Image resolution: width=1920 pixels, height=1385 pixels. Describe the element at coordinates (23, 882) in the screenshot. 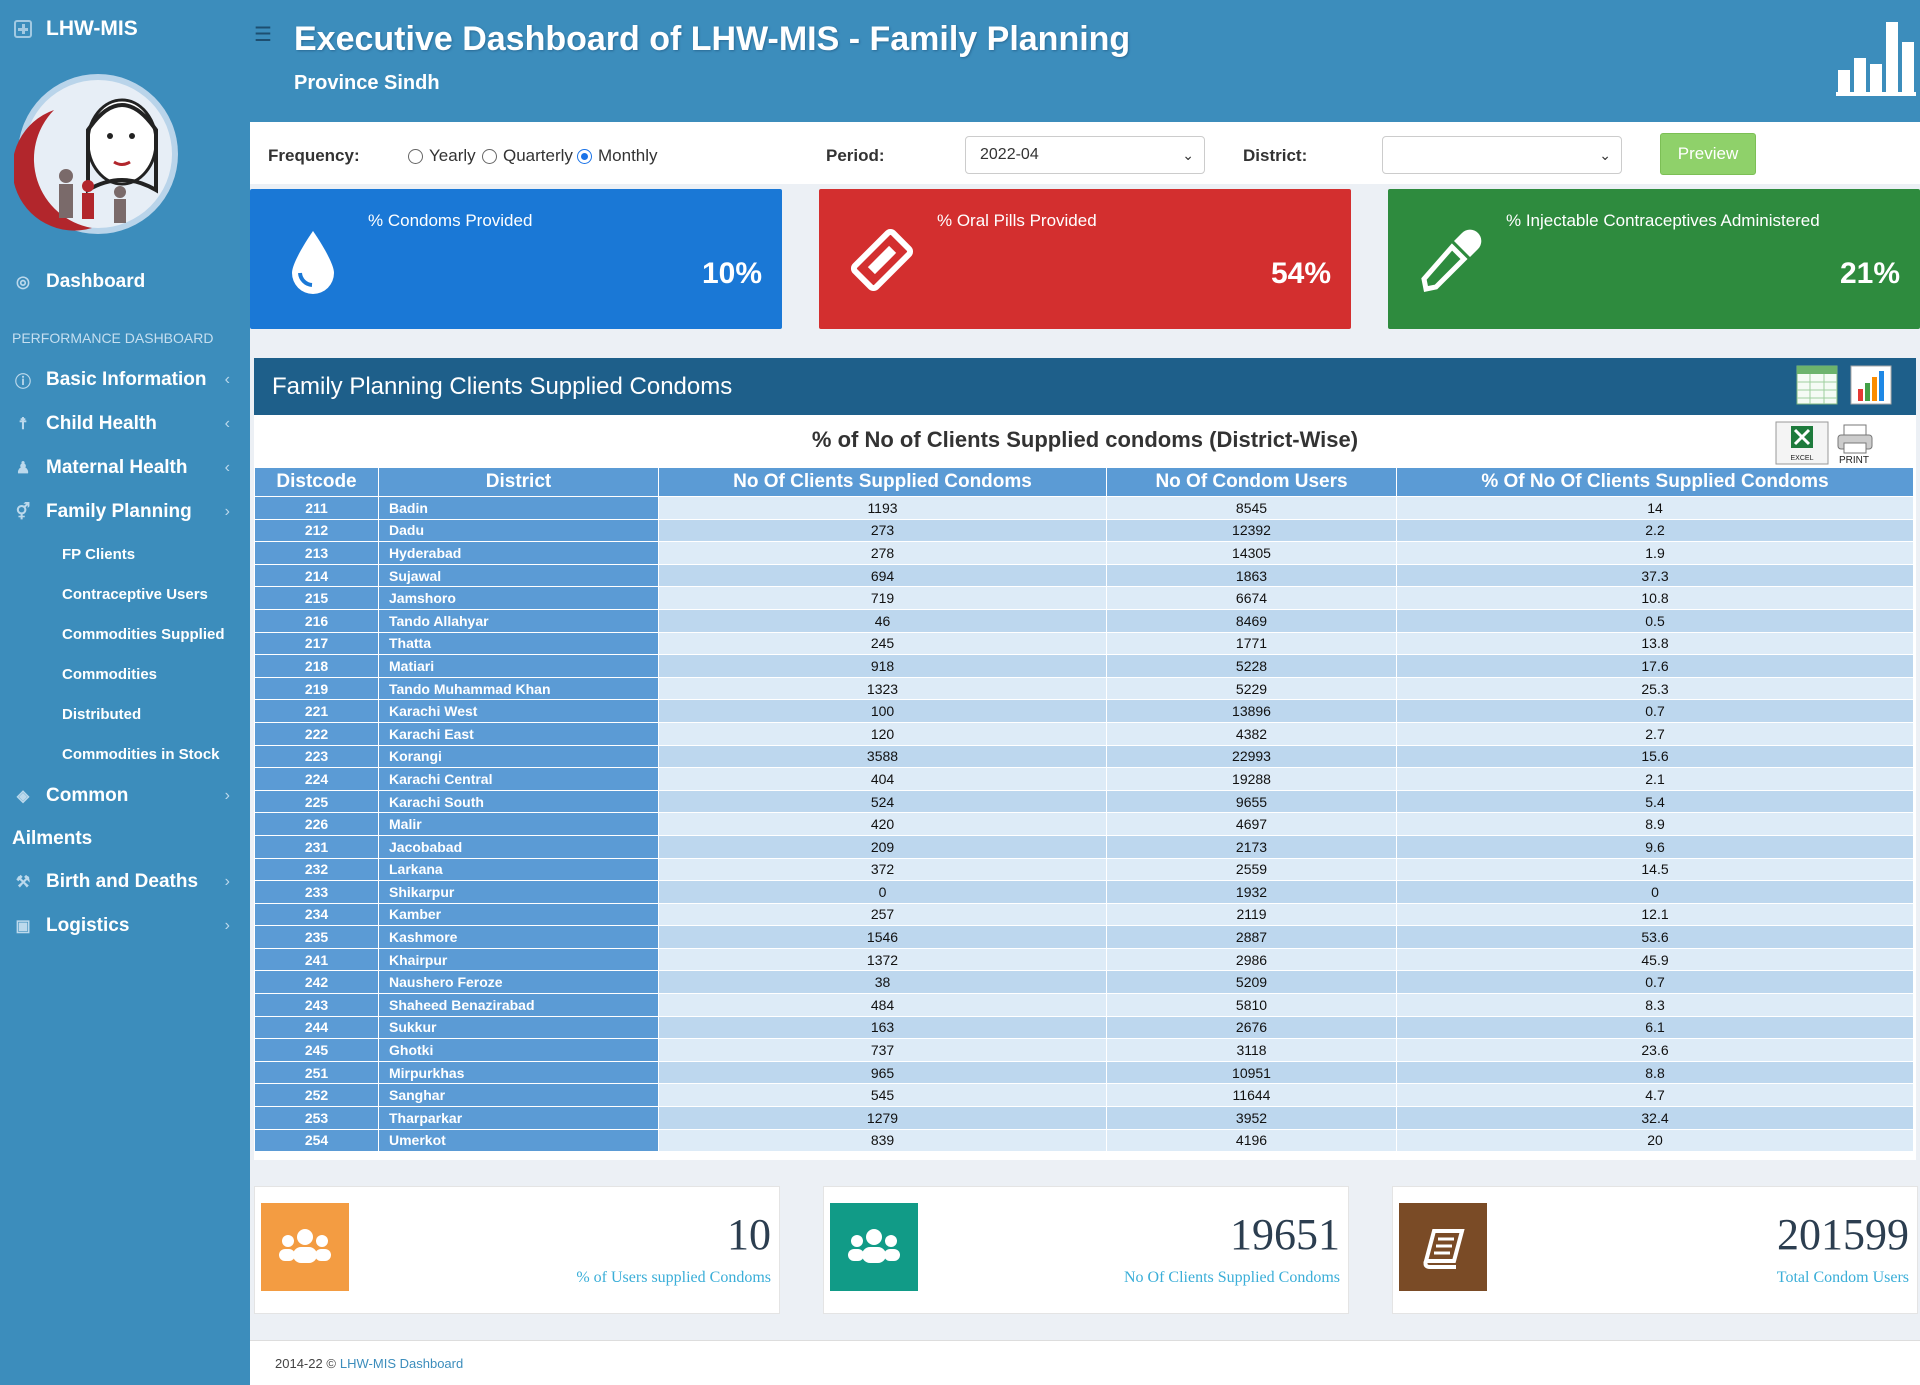

I see `wrench-icon: ⚒` at that location.